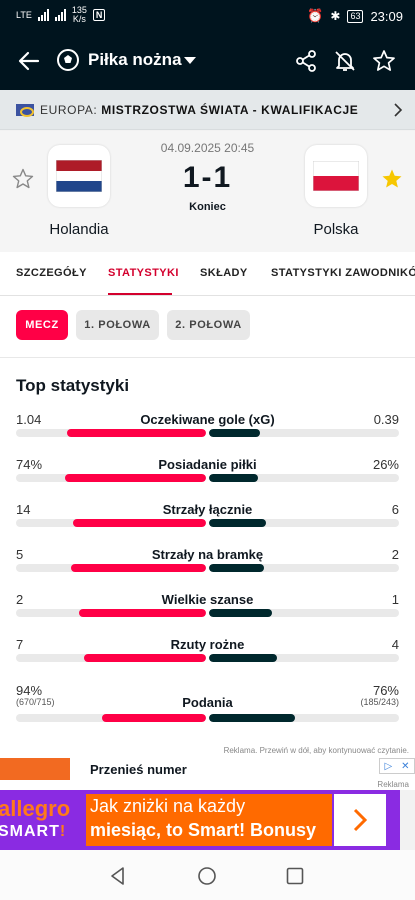 The height and width of the screenshot is (900, 415). What do you see at coordinates (207, 599) in the screenshot?
I see `stat-label: Wielkie szanse` at bounding box center [207, 599].